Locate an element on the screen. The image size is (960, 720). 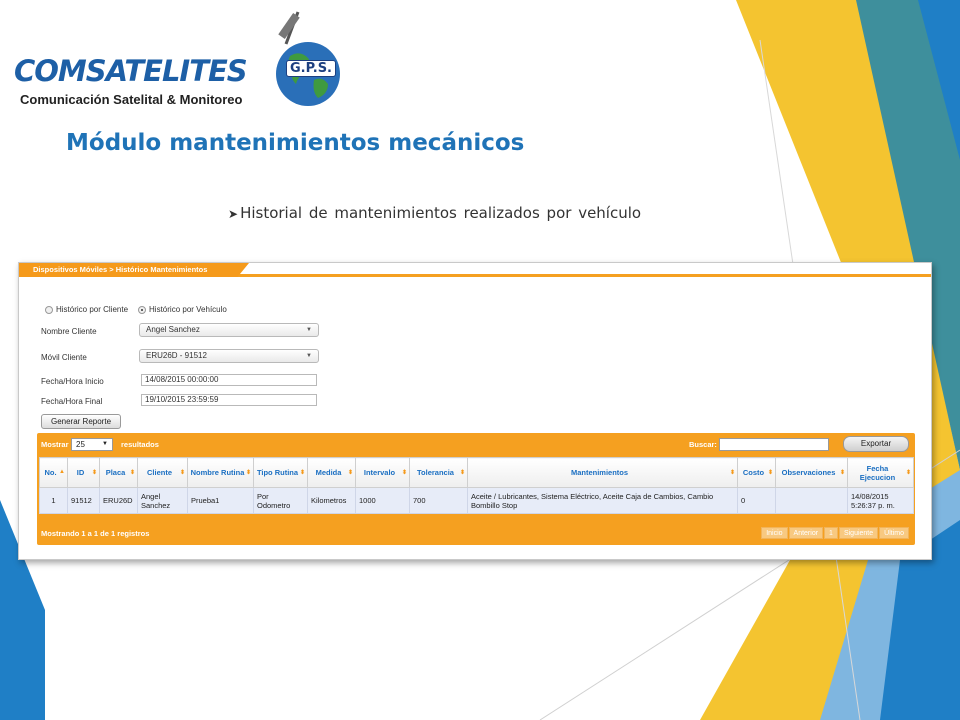
exportar-button: Exportar is located at coordinates (876, 444).